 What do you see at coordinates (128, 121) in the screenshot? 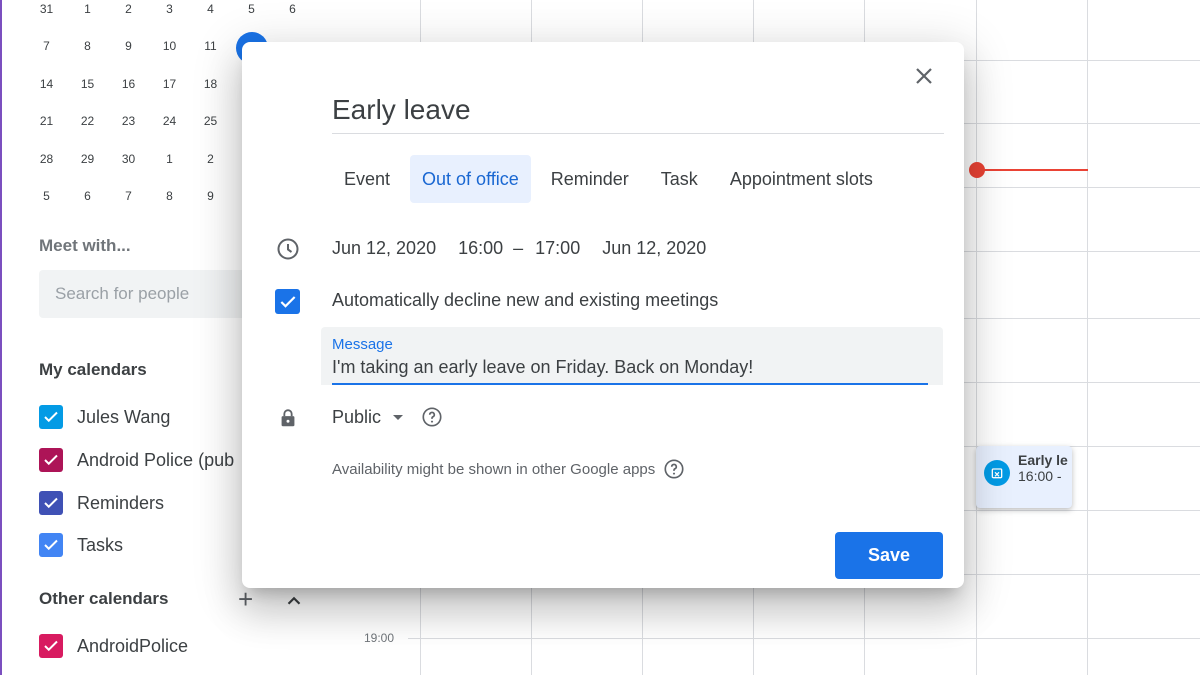
I see `mini-calendar-day: 23` at bounding box center [128, 121].